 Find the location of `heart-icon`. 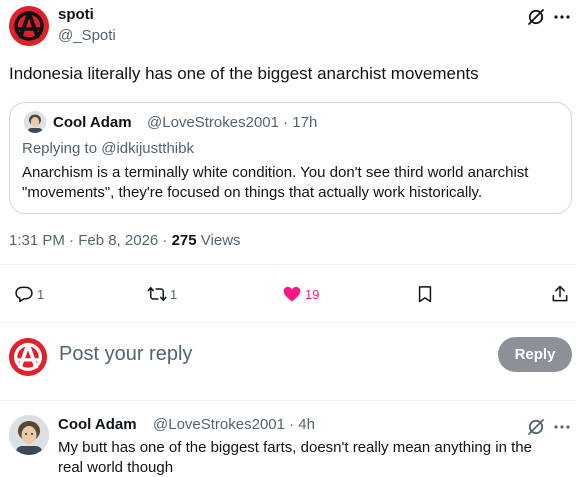

heart-icon is located at coordinates (292, 294).